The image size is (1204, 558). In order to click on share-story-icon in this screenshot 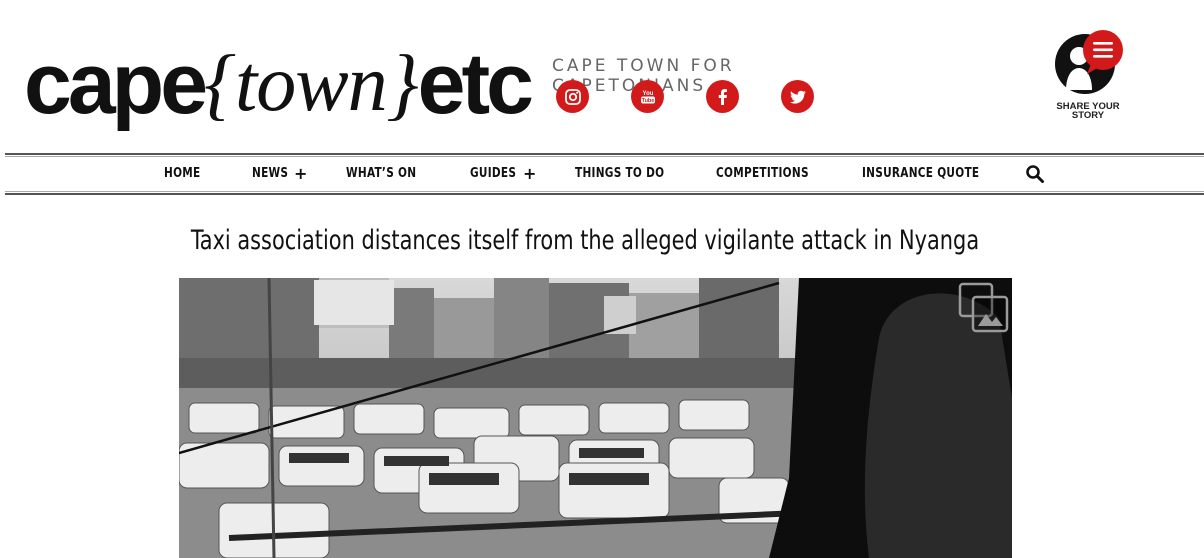, I will do `click(1089, 62)`.